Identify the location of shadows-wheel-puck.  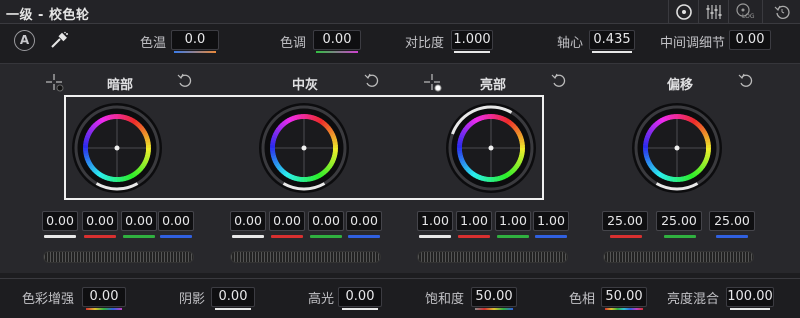
(117, 148).